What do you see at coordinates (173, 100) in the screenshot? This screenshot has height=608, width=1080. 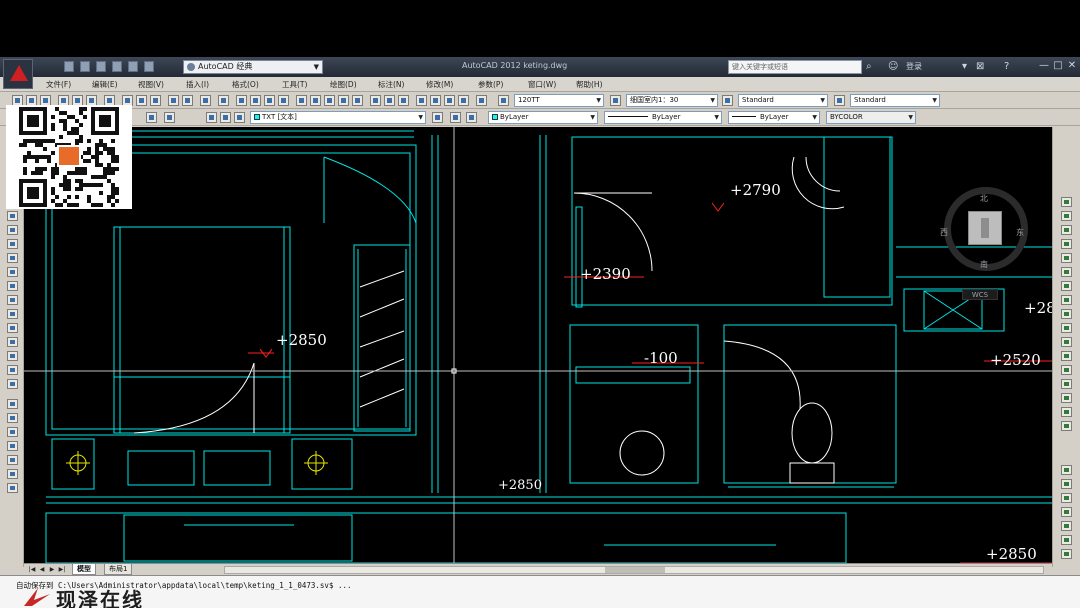 I see `match-properties-icon` at bounding box center [173, 100].